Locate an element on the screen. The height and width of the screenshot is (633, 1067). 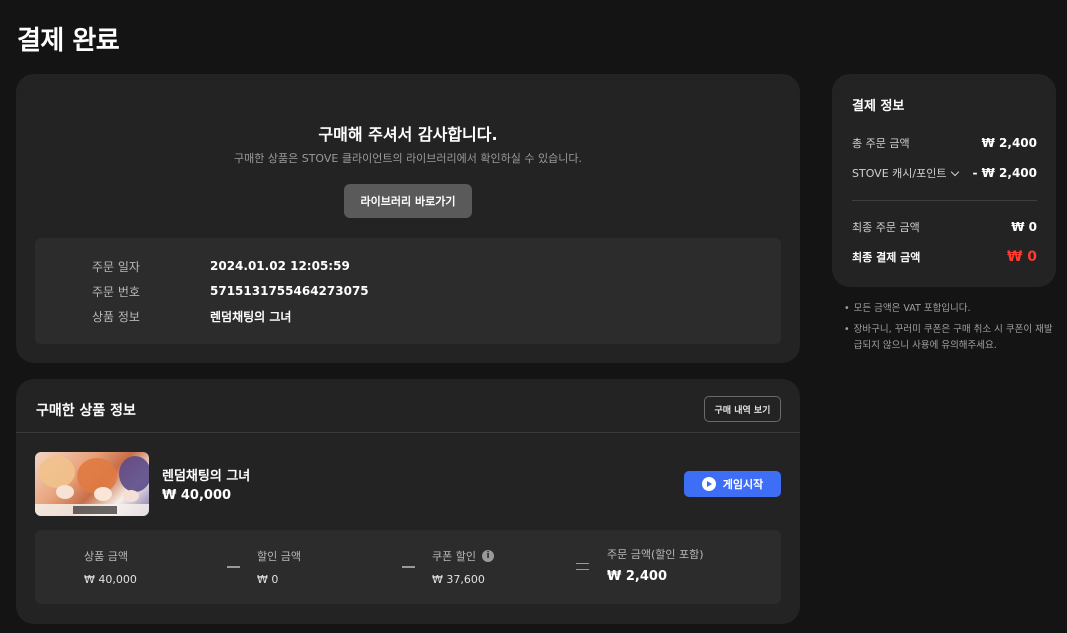
order-date-value: 2024.01.02 12:05:59 is located at coordinates (280, 266).